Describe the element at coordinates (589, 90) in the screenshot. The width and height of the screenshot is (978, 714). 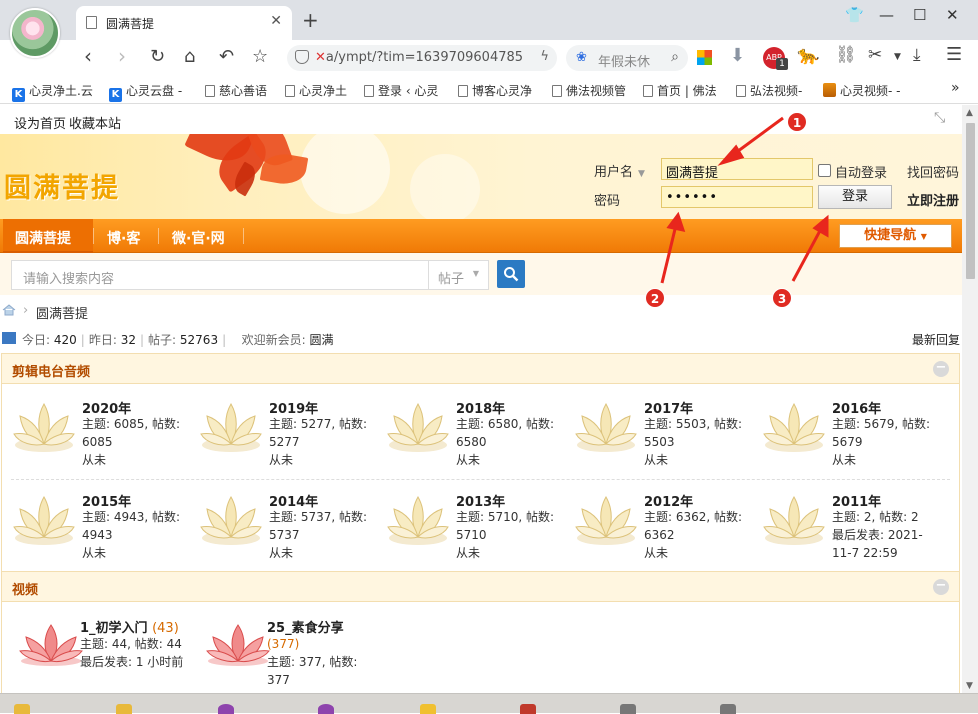
I see `bookmark-item: 佛法视频管` at that location.